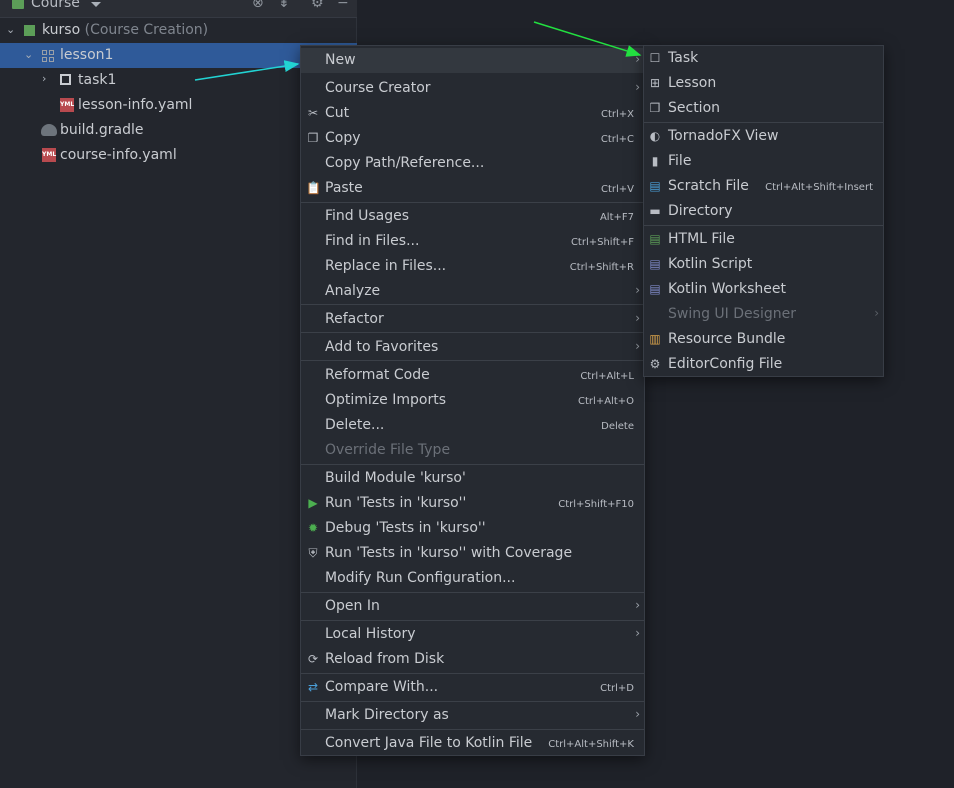 The width and height of the screenshot is (954, 788). What do you see at coordinates (472, 478) in the screenshot?
I see `menu-item-build-module: Build Module 'kurso'` at bounding box center [472, 478].